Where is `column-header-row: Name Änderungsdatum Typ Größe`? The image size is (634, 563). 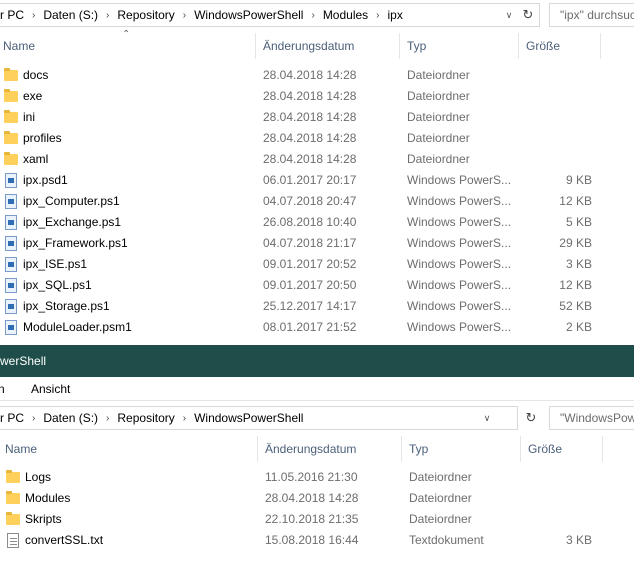 column-header-row: Name Änderungsdatum Typ Größe is located at coordinates (317, 449).